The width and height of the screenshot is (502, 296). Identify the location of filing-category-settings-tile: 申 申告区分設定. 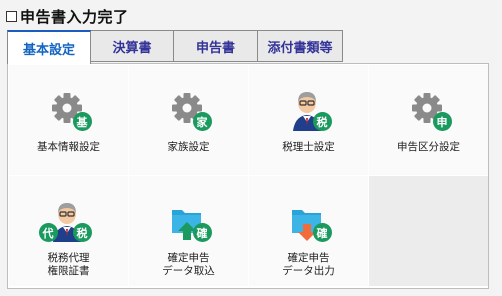
(428, 120).